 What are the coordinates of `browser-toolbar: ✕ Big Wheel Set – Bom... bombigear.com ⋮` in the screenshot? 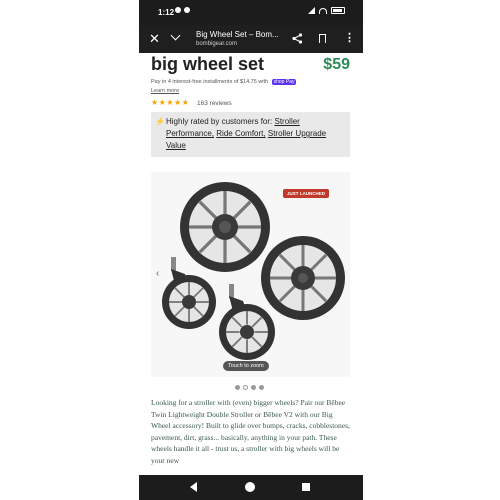 It's located at (251, 39).